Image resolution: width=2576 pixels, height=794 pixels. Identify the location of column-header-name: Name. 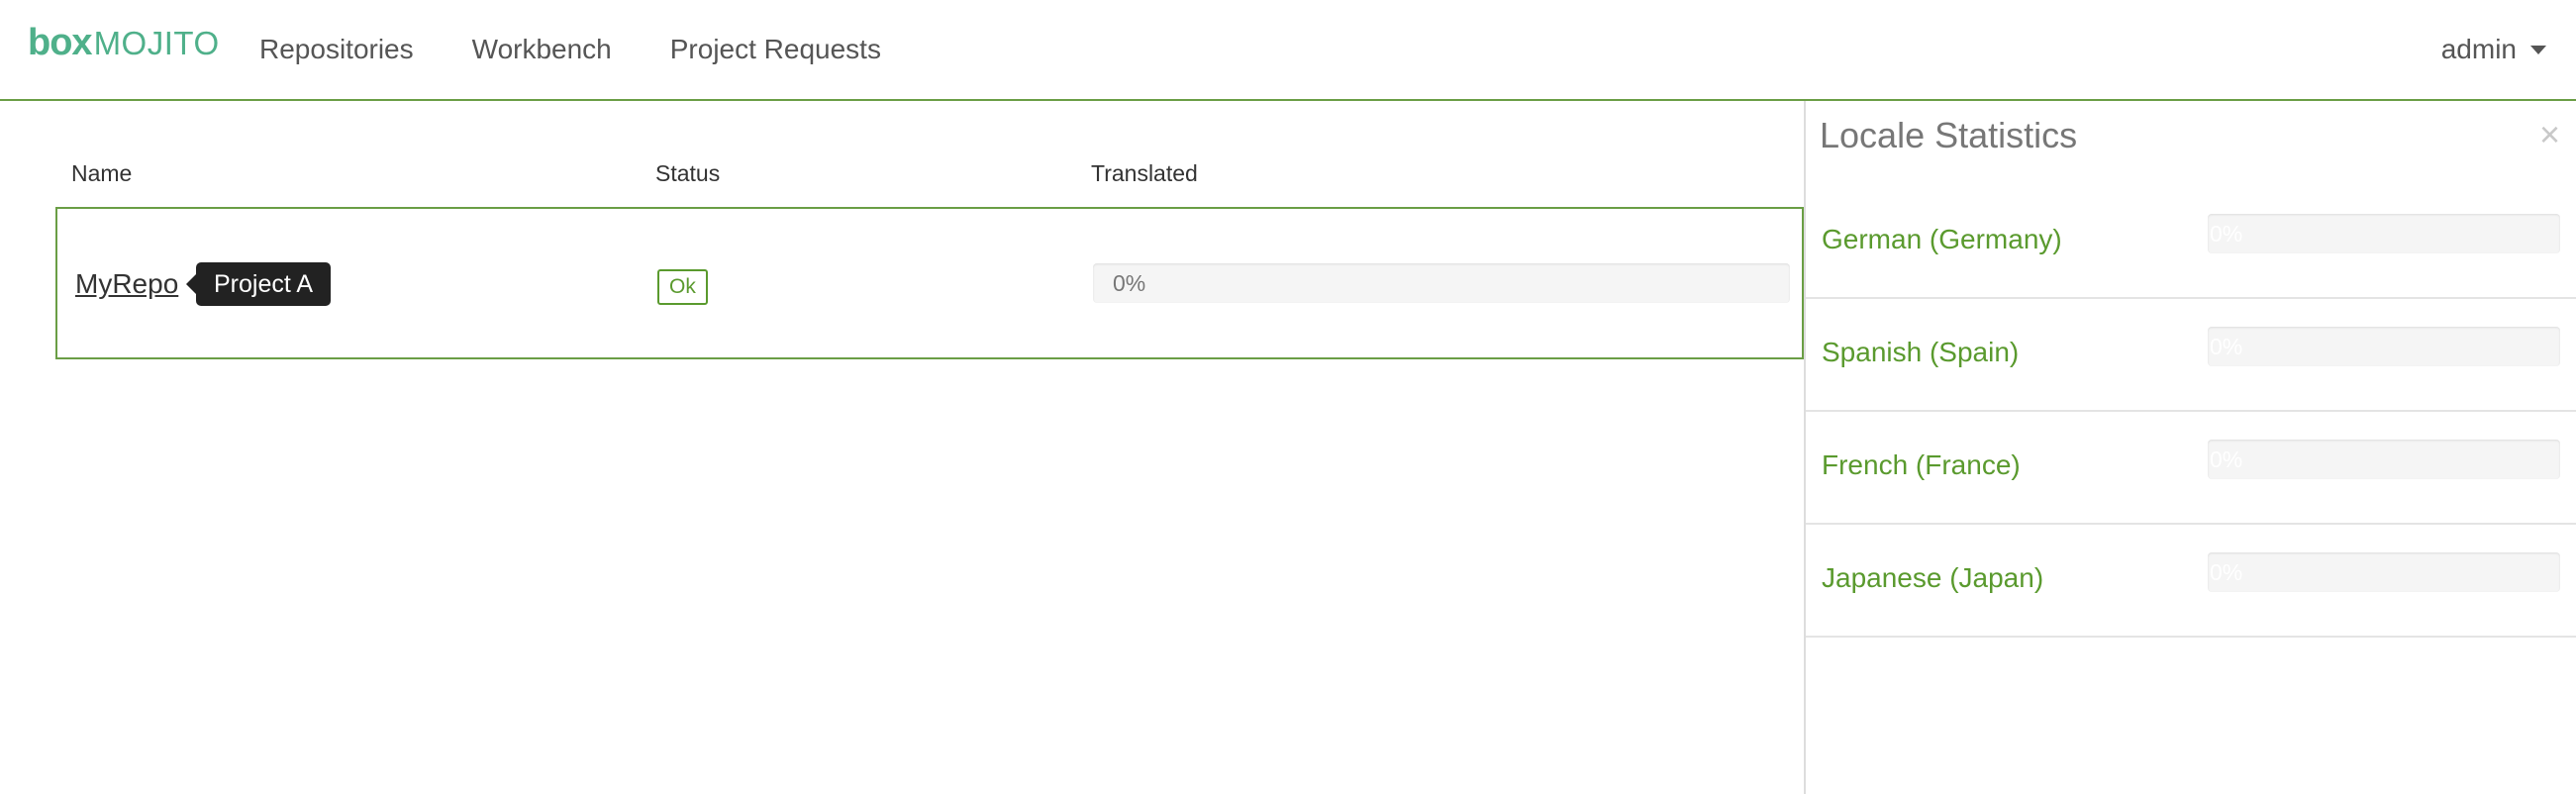
(102, 173).